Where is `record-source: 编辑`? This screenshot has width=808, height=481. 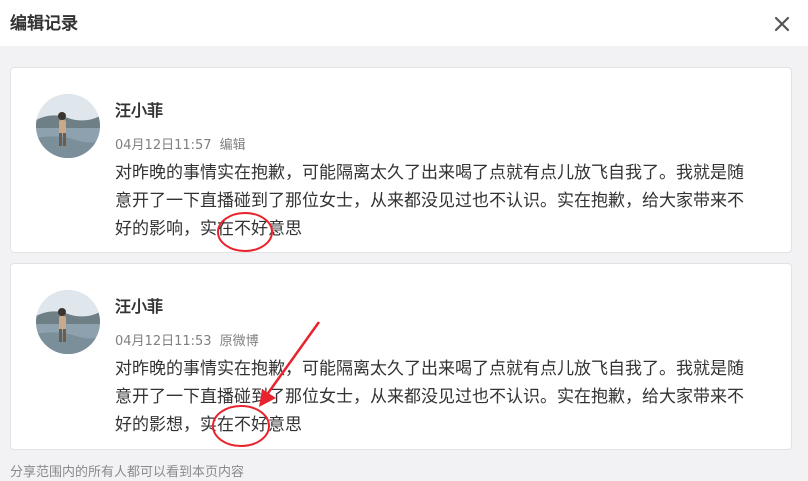 record-source: 编辑 is located at coordinates (232, 145).